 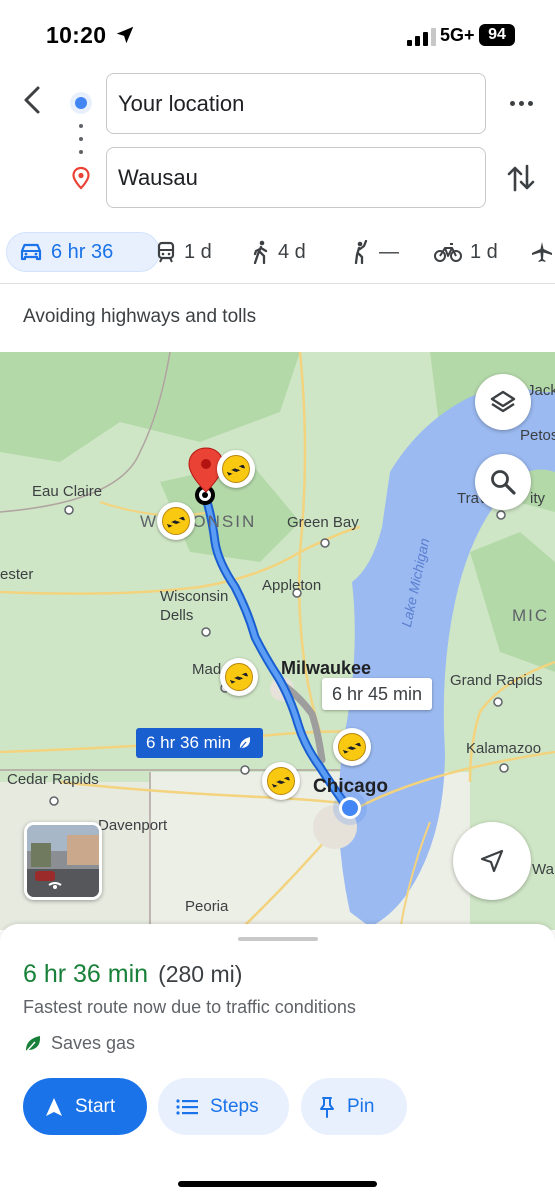 I want to click on map-label-kalamazoo: Kalamazoo, so click(x=504, y=748).